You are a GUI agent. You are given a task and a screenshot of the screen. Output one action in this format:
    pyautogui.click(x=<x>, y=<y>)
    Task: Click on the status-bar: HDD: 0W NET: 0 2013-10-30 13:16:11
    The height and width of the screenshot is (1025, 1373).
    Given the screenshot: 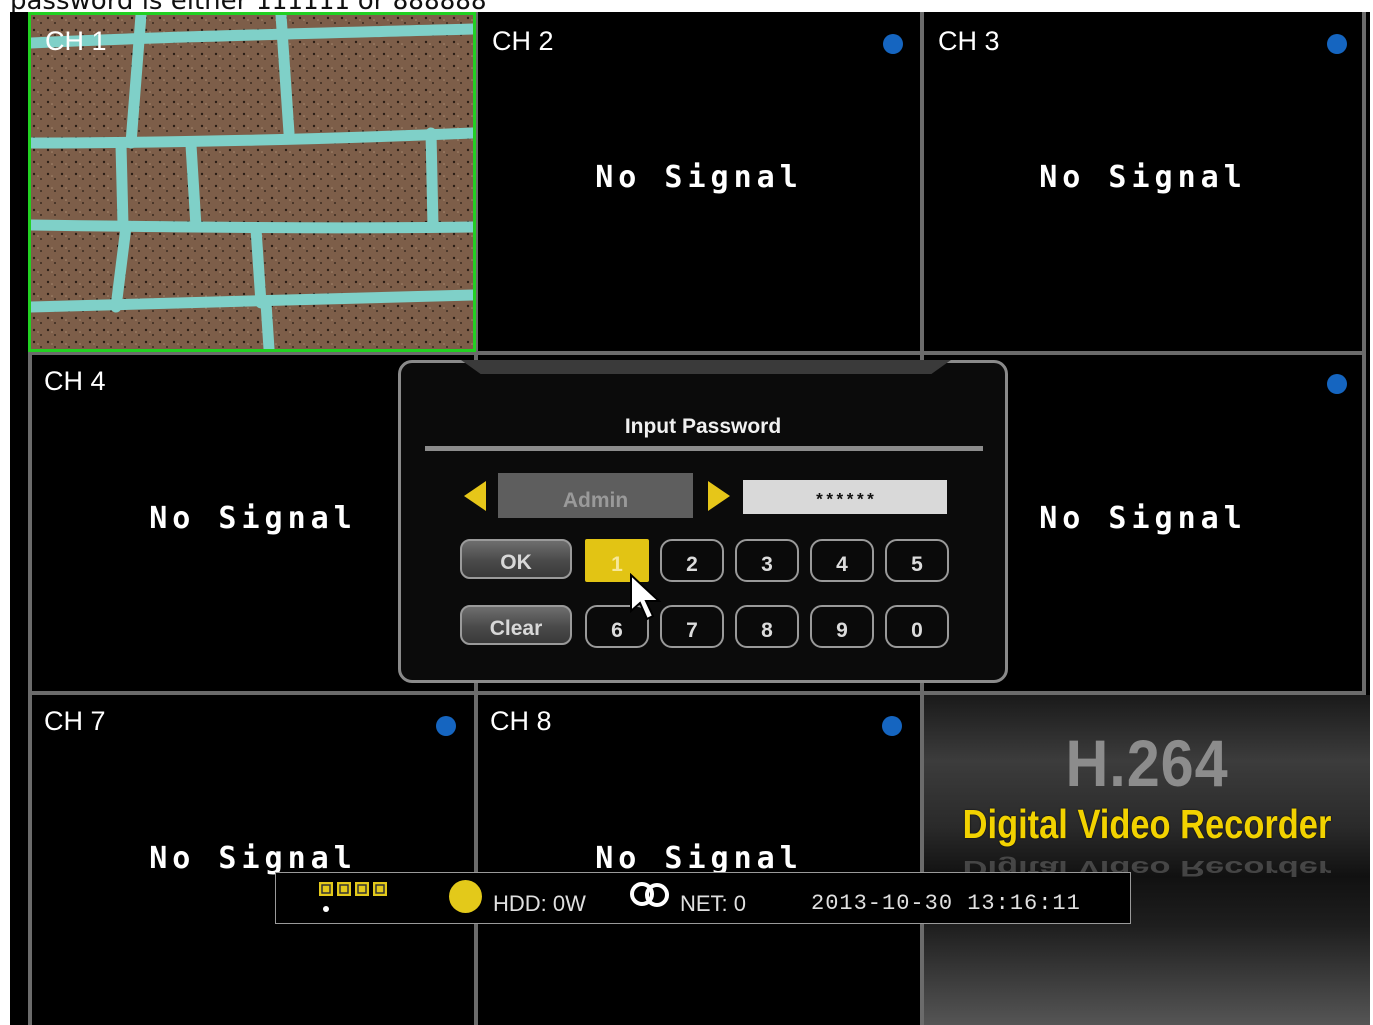 What is the action you would take?
    pyautogui.click(x=703, y=898)
    